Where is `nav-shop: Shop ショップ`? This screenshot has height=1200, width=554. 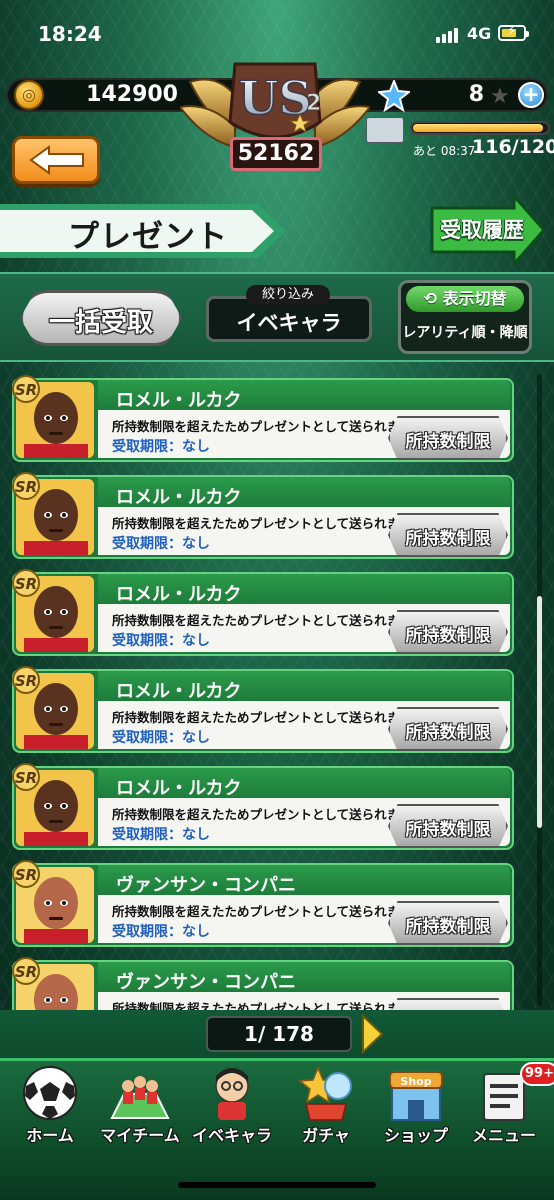 nav-shop: Shop ショップ is located at coordinates (416, 1107).